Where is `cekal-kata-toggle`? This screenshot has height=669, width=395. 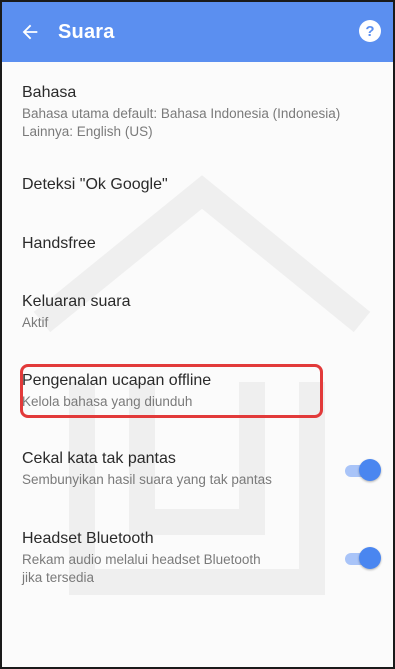
cekal-kata-toggle is located at coordinates (362, 470).